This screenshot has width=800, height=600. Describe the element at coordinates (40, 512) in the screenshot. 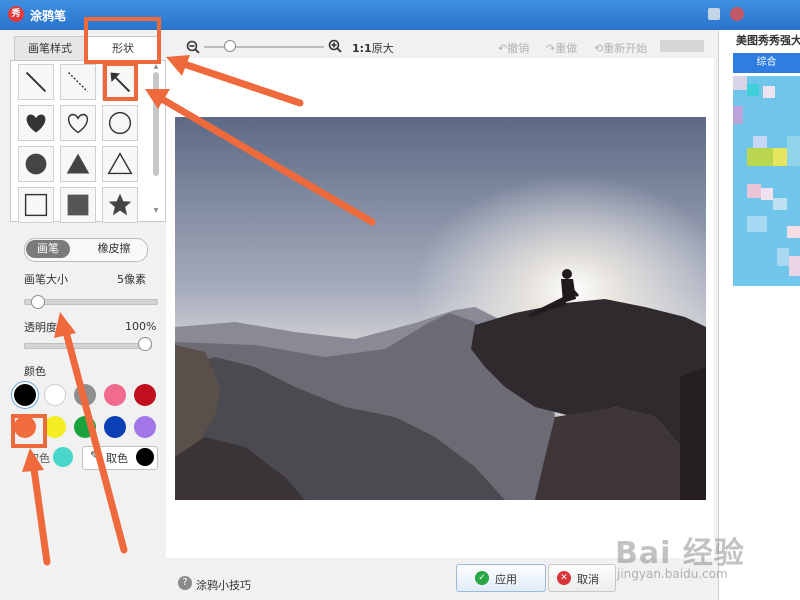

I see `arrow-to-color` at that location.